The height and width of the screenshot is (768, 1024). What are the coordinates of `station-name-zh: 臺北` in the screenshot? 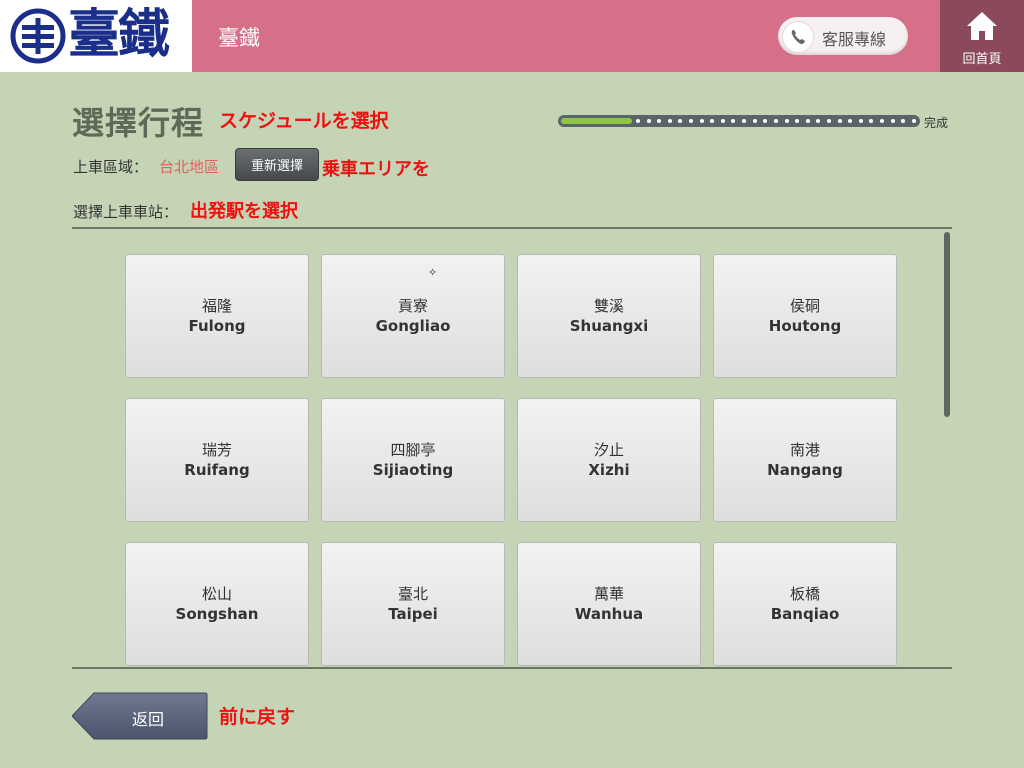 It's located at (412, 594).